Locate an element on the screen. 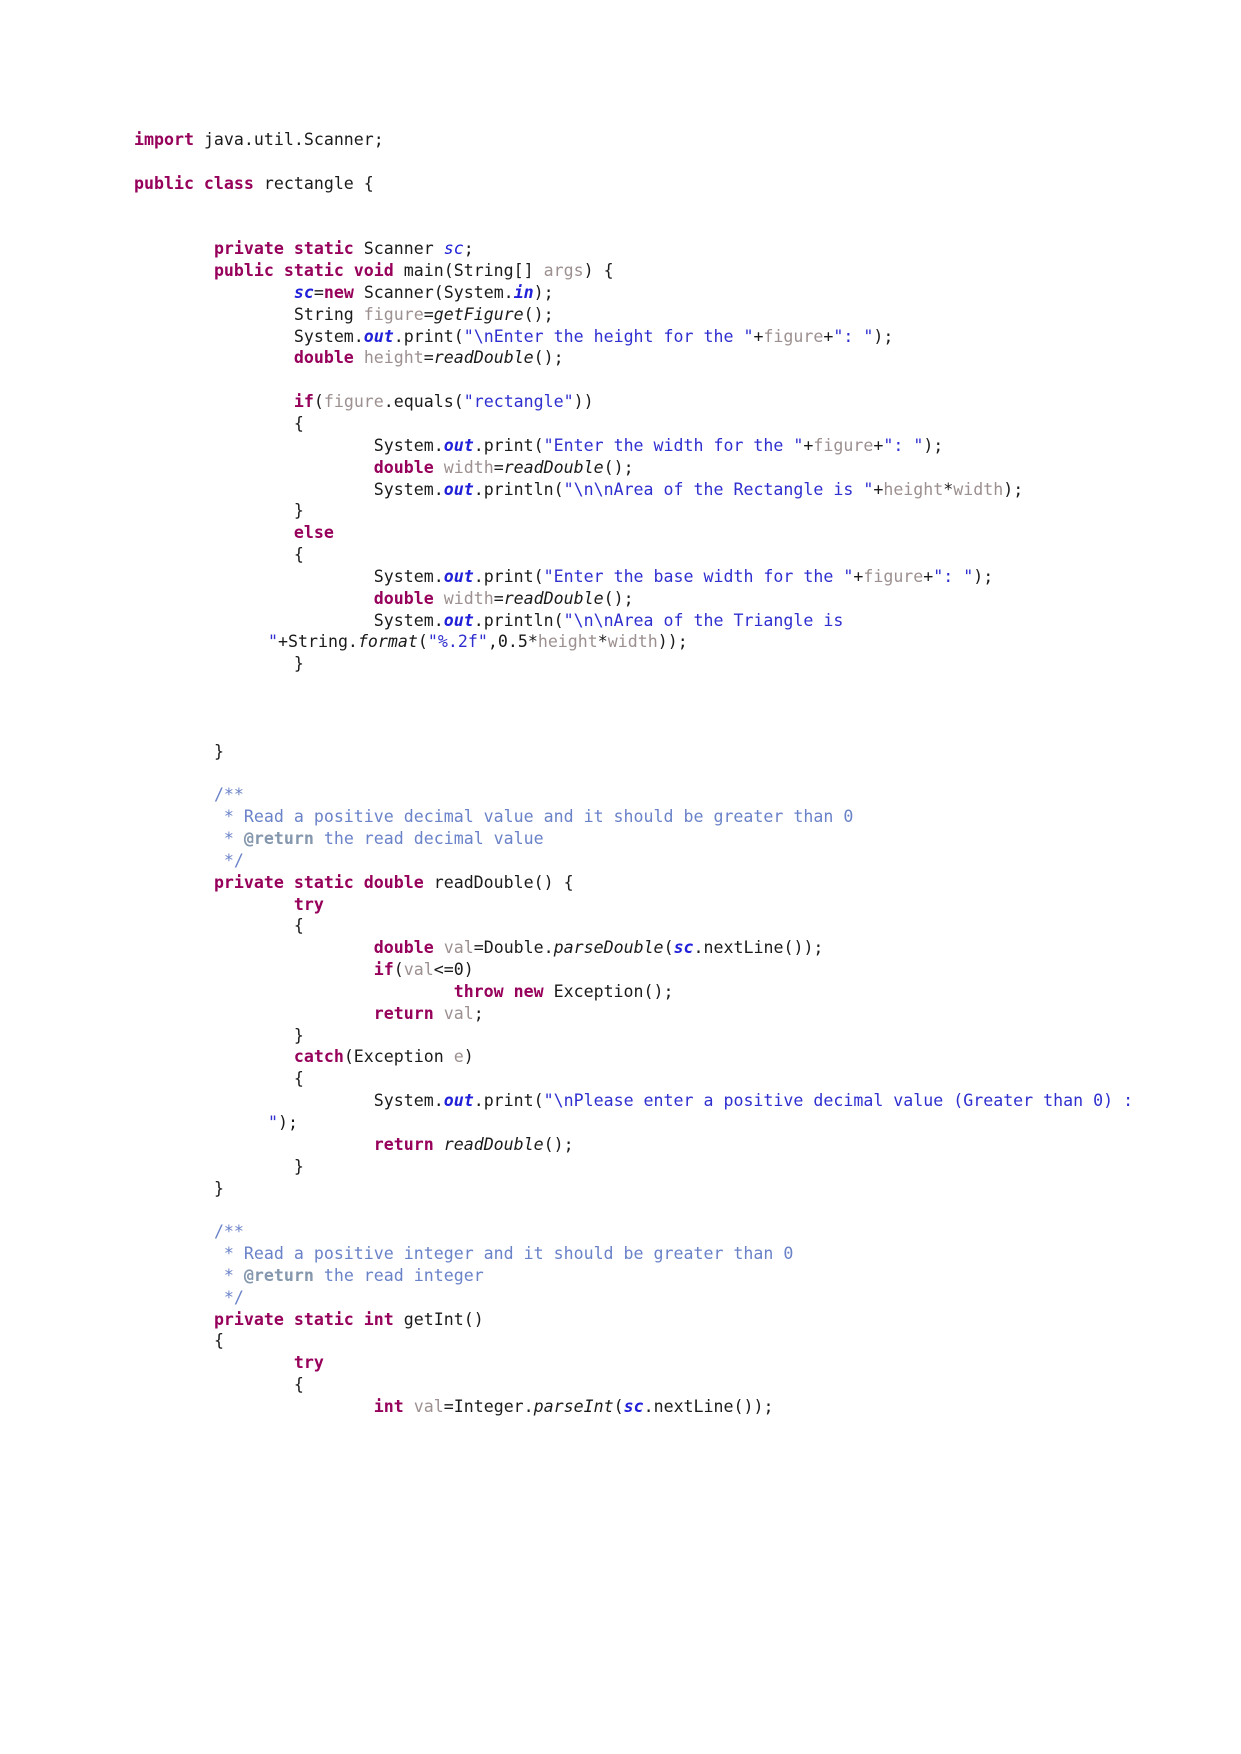 Image resolution: width=1241 pixels, height=1754 pixels. code-token-pln: <= is located at coordinates (443, 970).